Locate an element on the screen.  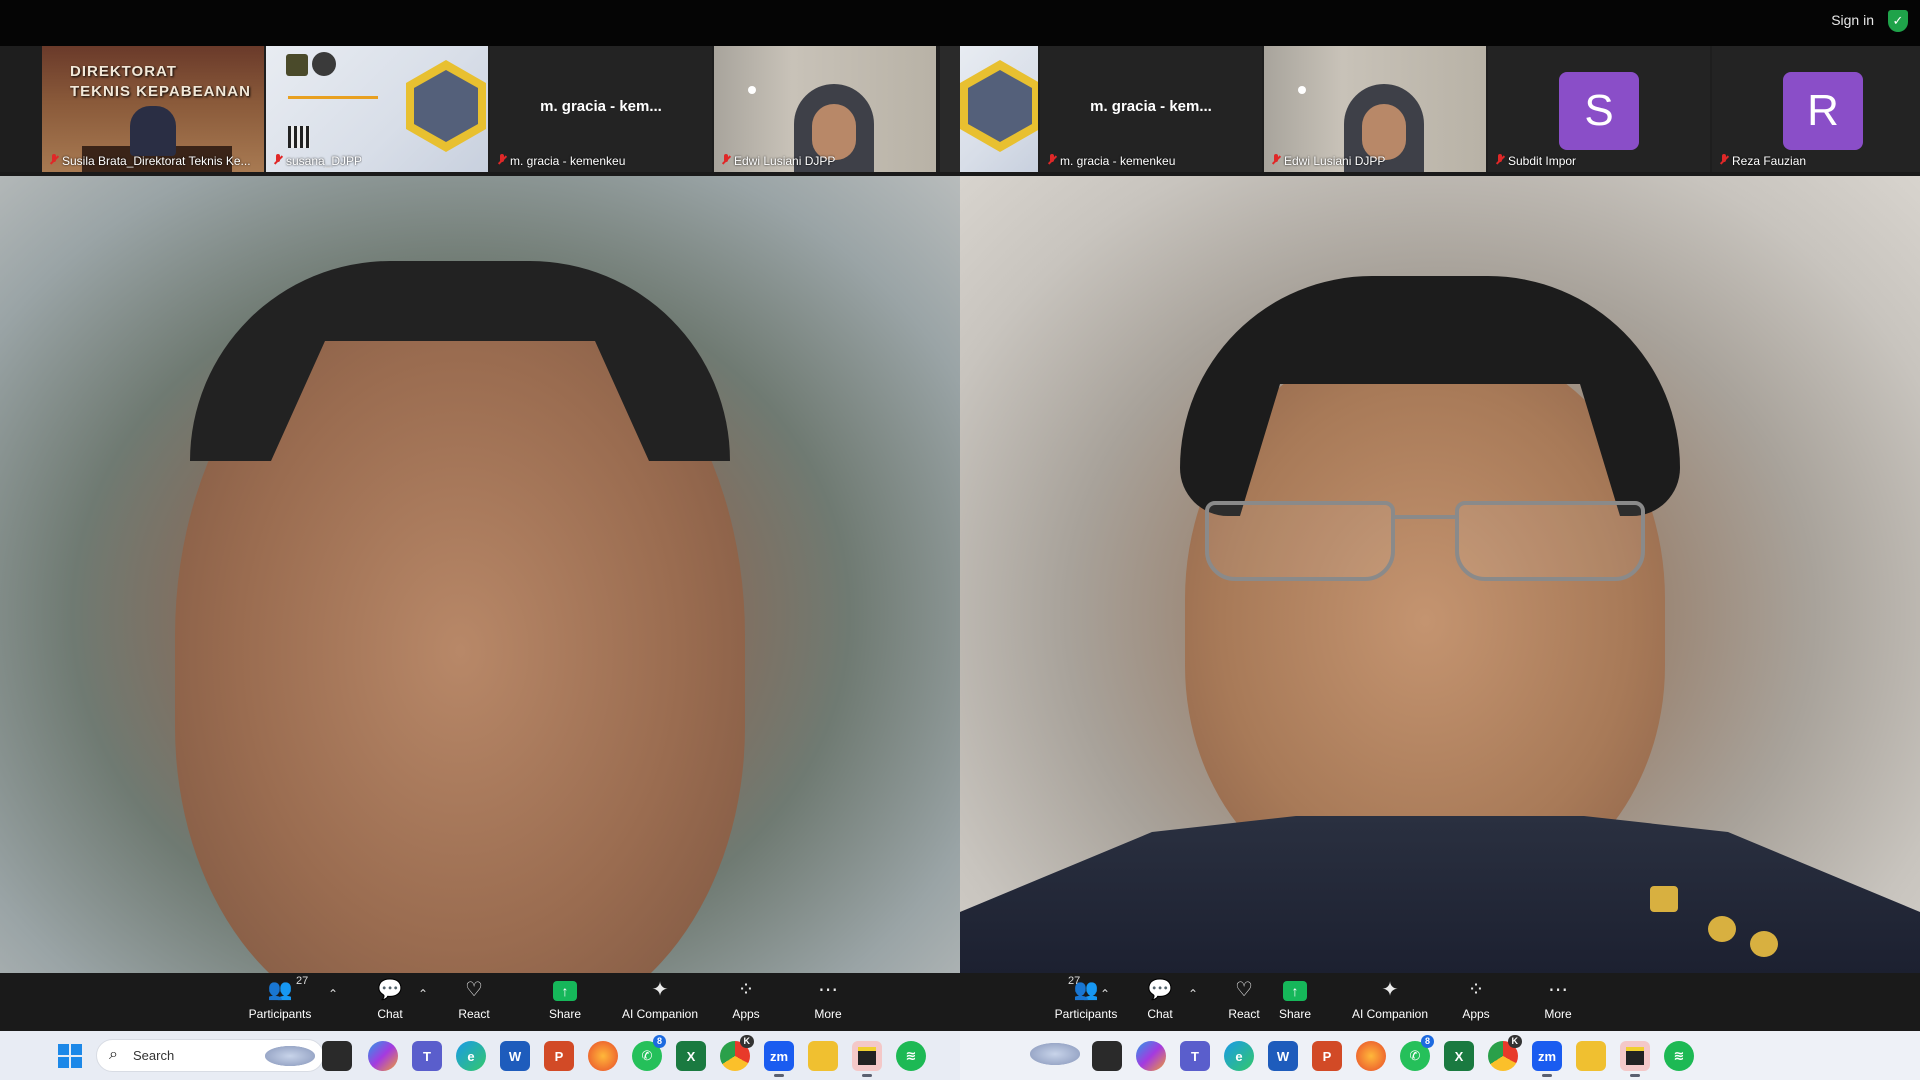
partial-thumbnail is located at coordinates (999, 109).